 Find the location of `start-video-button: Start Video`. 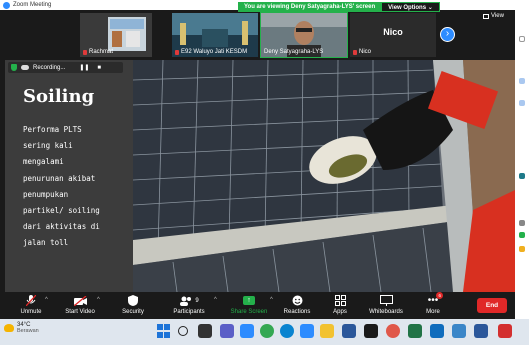

start-video-button: Start Video is located at coordinates (80, 304).